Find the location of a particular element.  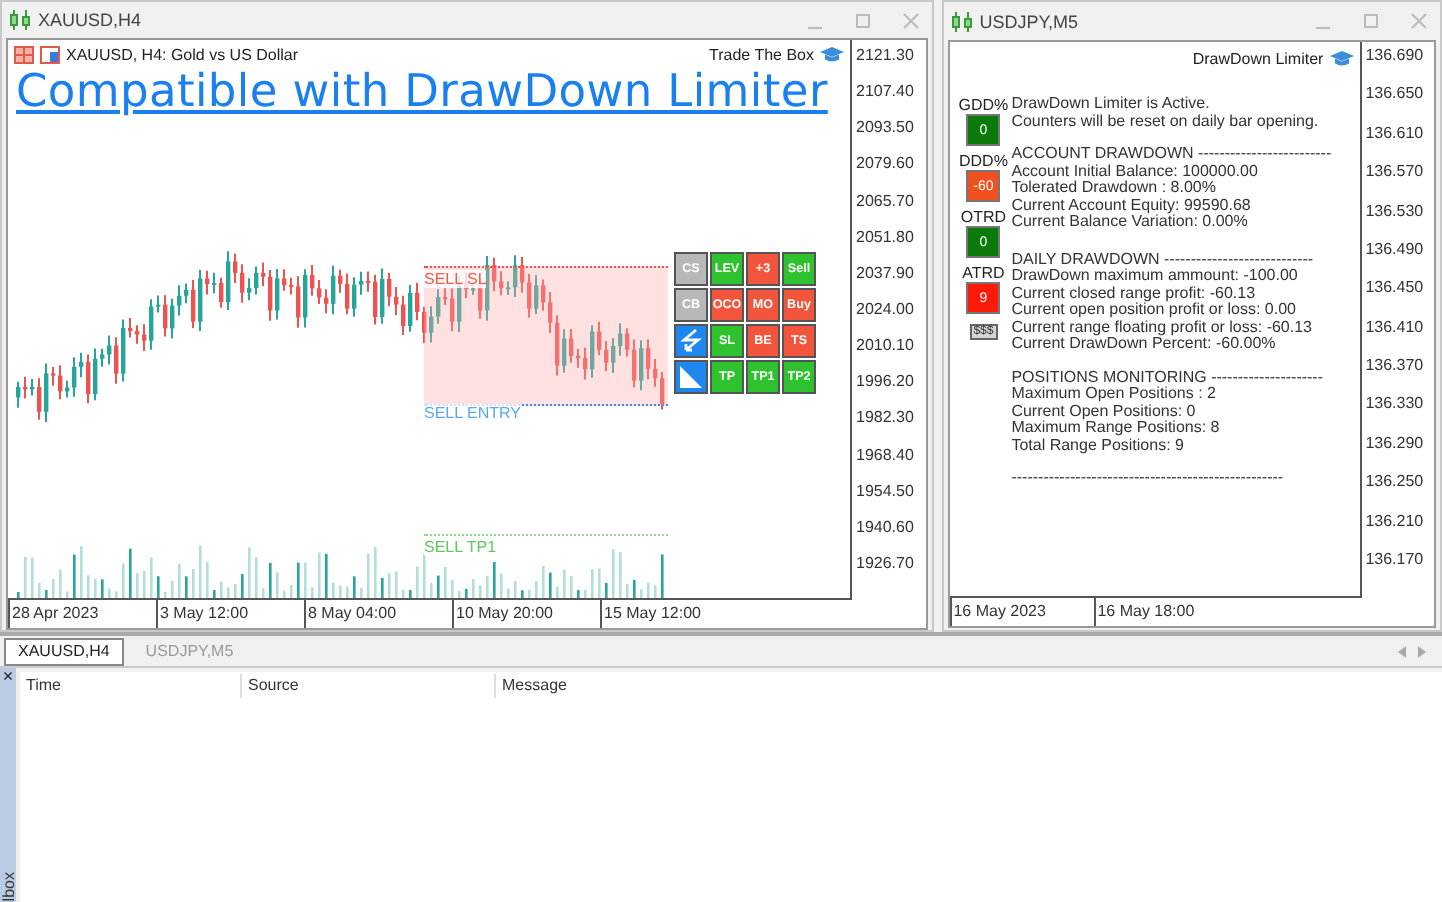

time-label: 10 May 20:00 is located at coordinates (526, 614).